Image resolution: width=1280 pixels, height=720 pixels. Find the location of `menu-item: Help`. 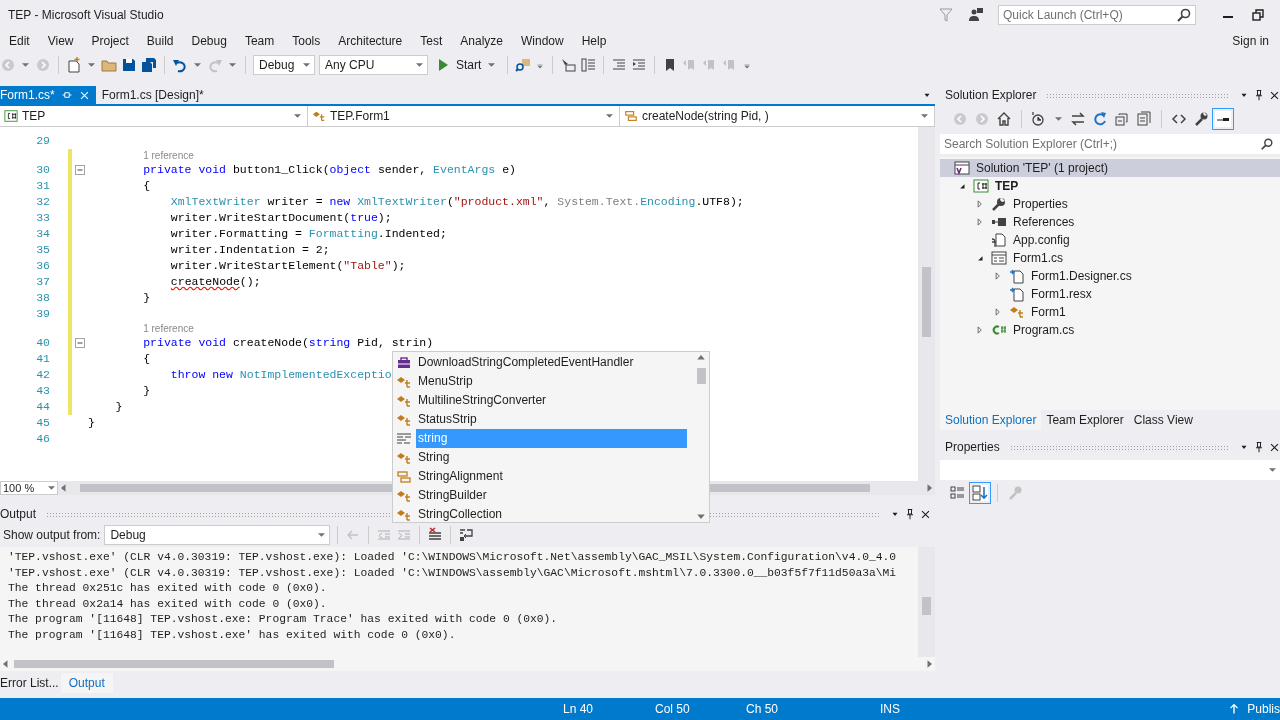

menu-item: Help is located at coordinates (594, 41).